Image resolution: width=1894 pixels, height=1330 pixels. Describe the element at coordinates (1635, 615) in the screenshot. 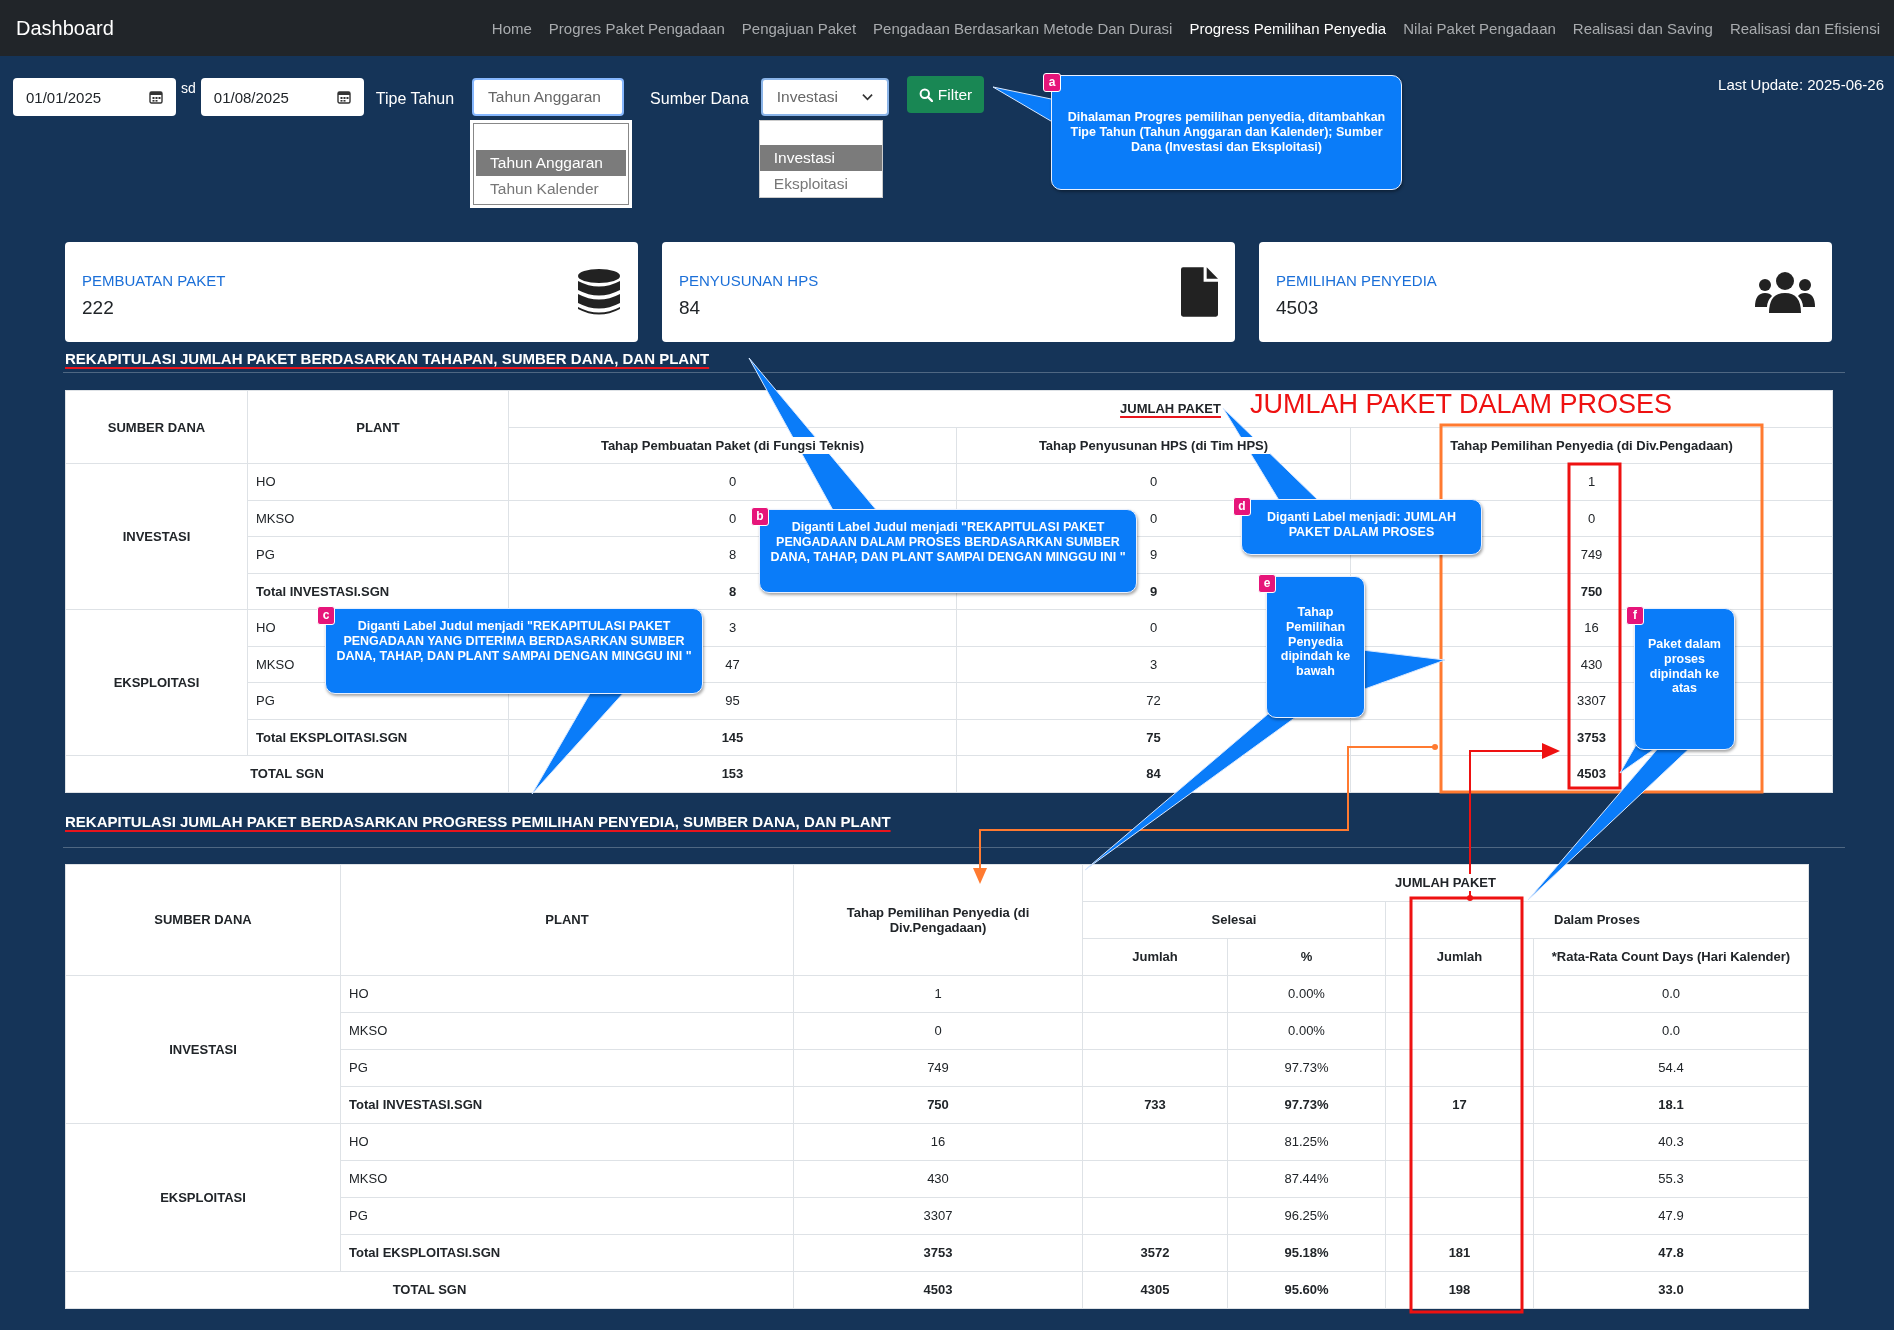

I see `callout-badge: f` at that location.